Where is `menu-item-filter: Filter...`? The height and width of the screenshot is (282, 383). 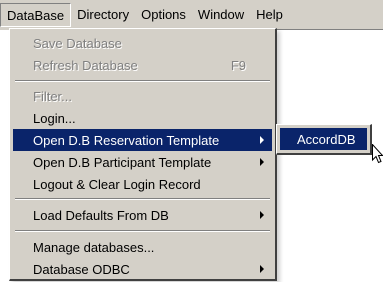
menu-item-filter: Filter... is located at coordinates (142, 96).